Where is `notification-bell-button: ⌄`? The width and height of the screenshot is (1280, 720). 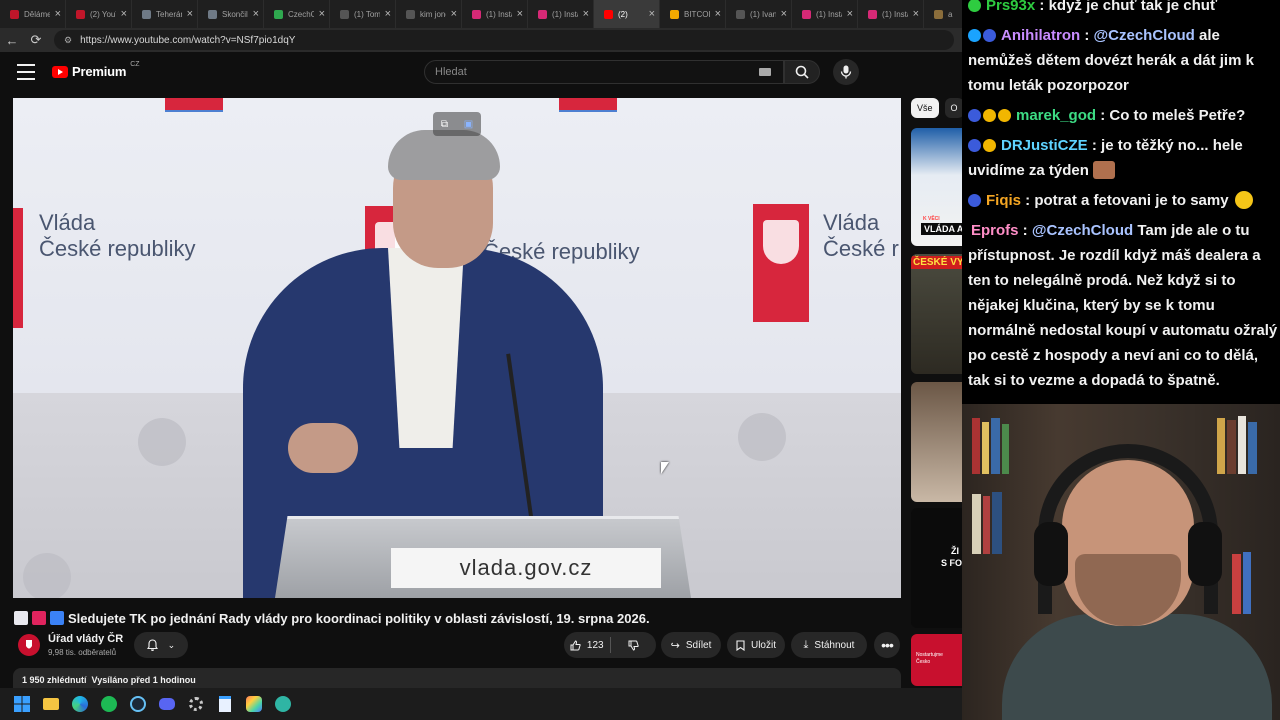 notification-bell-button: ⌄ is located at coordinates (161, 645).